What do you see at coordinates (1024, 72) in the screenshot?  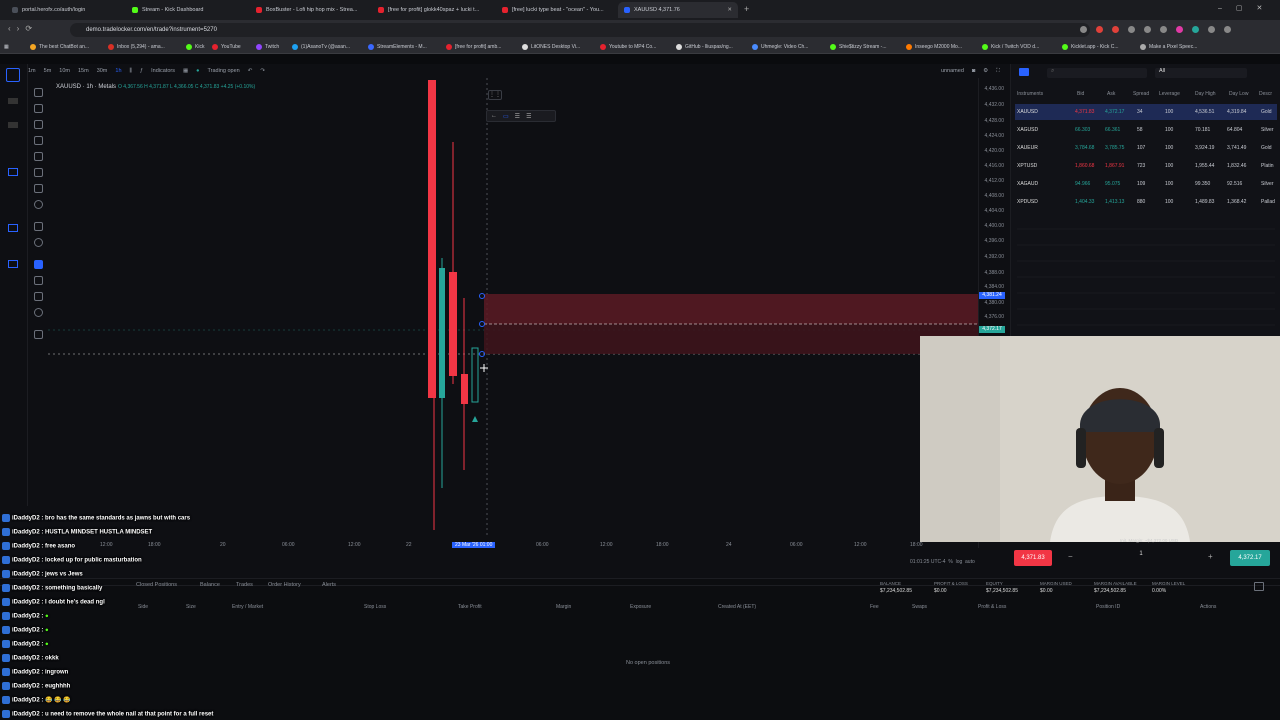 I see `panel-tab-icon` at bounding box center [1024, 72].